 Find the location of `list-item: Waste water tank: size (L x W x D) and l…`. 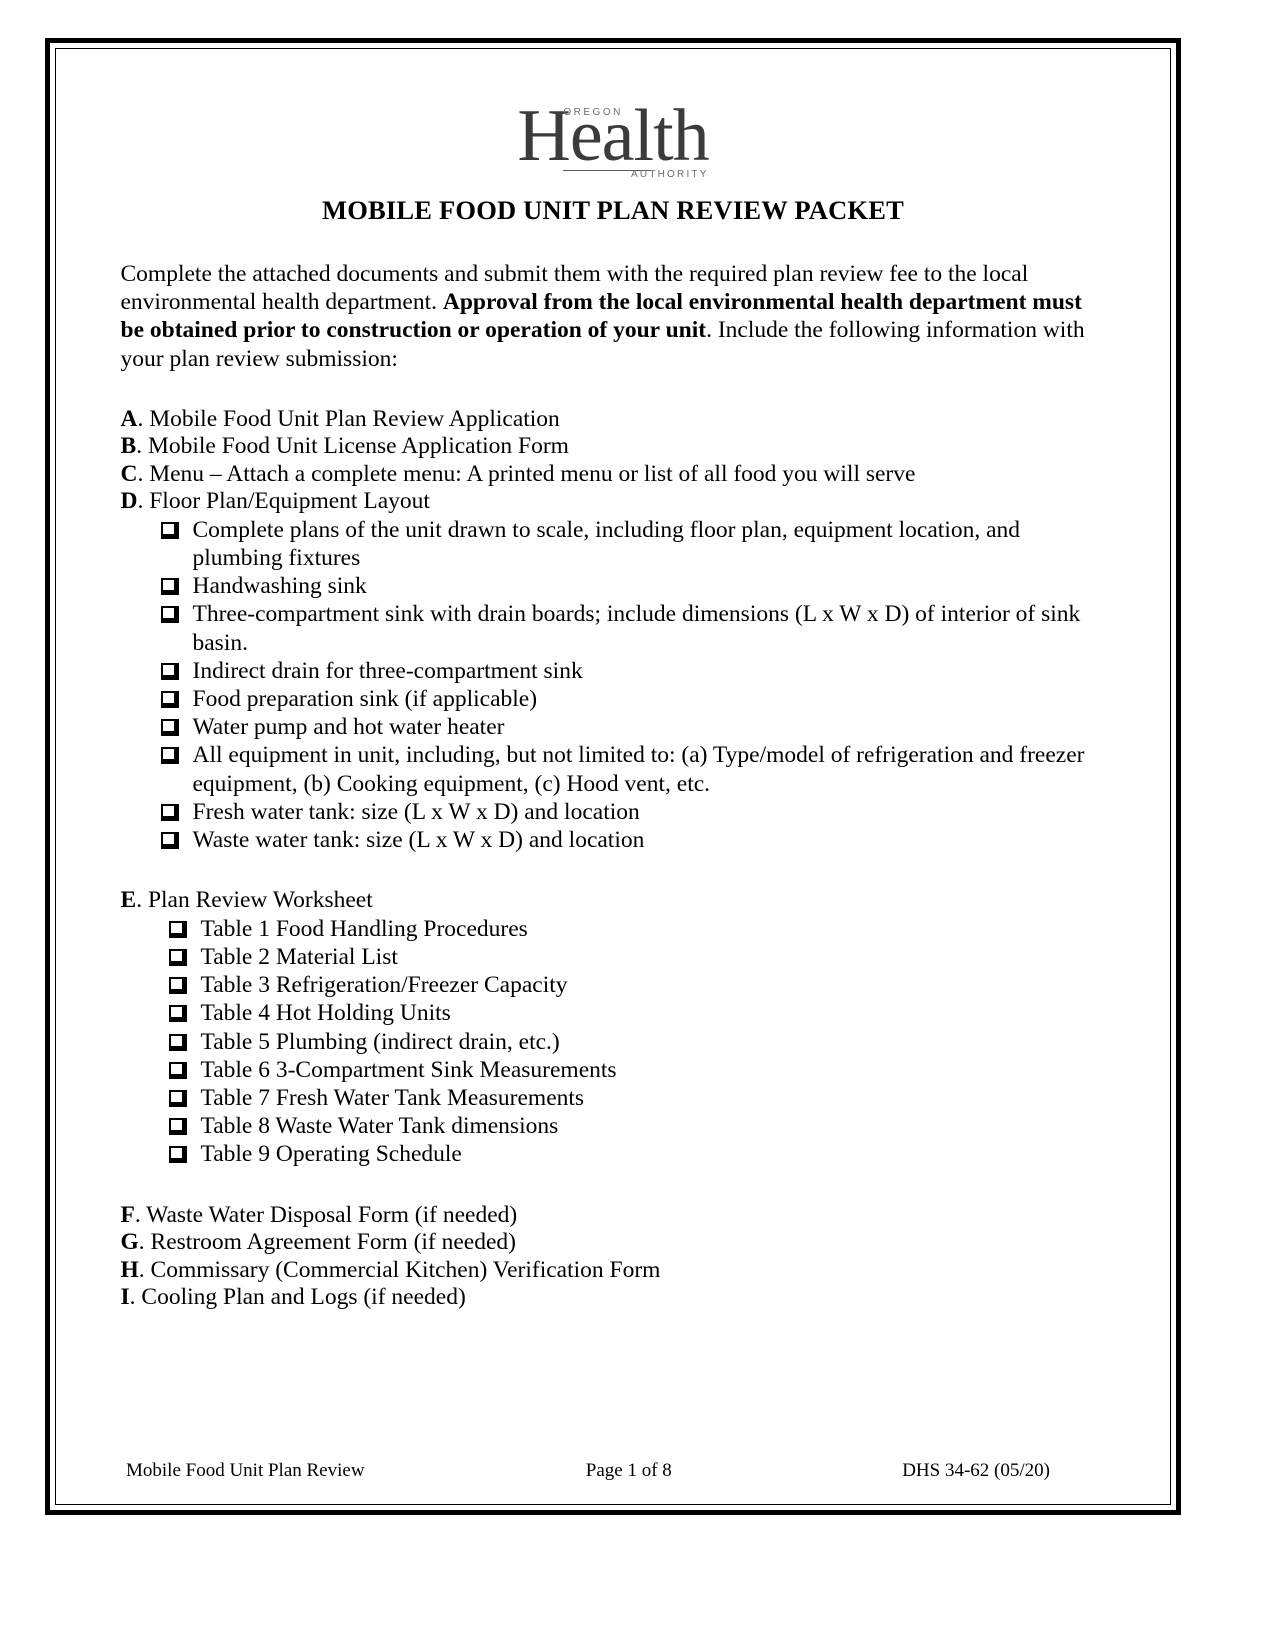

list-item: Waste water tank: size (L x W x D) and l… is located at coordinates (633, 840).